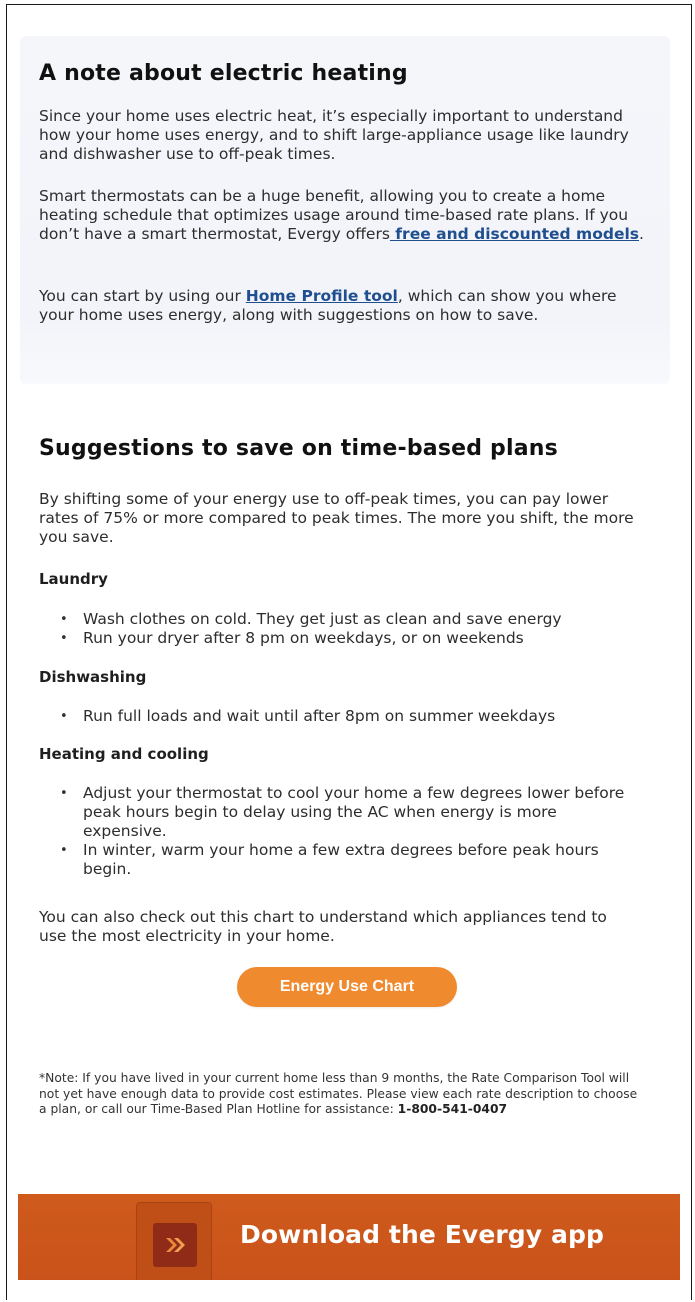  I want to click on evergy-app-icon, so click(175, 1245).